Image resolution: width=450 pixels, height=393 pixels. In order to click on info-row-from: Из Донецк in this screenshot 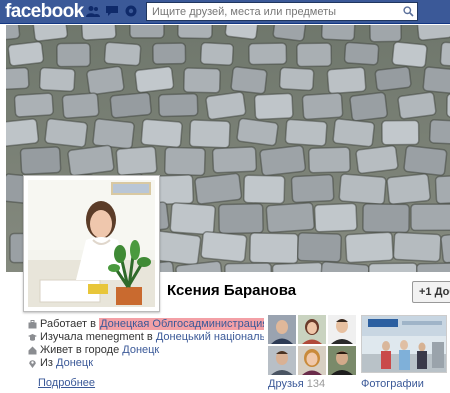, I will do `click(146, 363)`.